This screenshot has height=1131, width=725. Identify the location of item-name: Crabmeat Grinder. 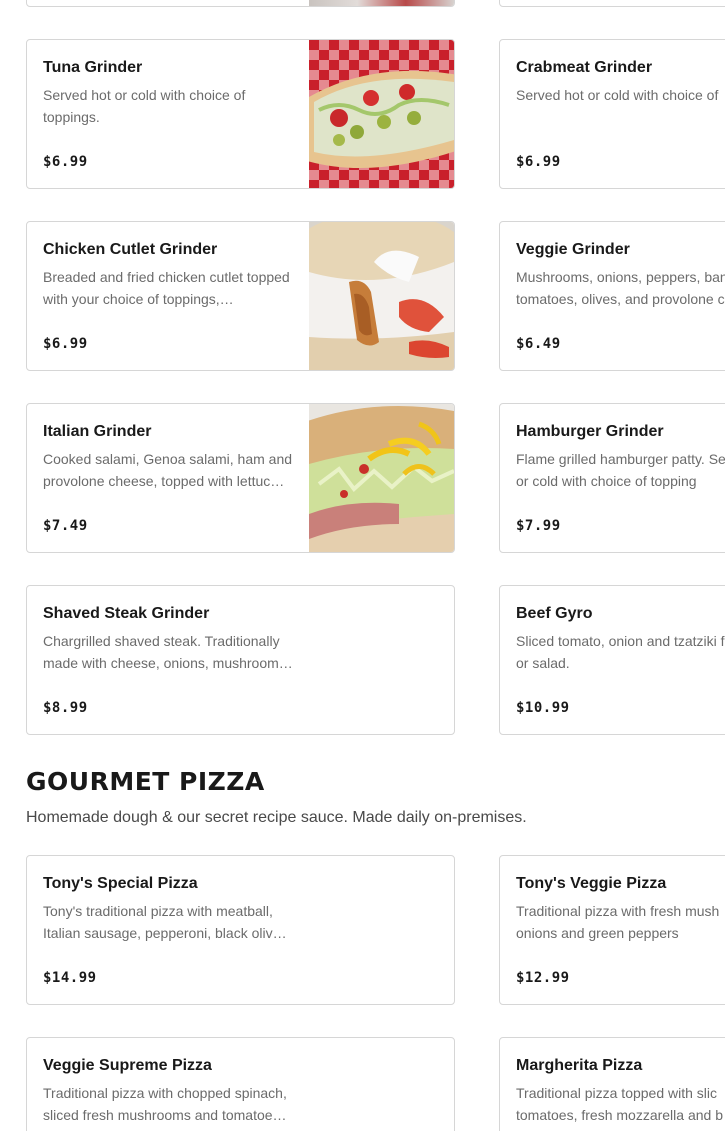
(584, 67).